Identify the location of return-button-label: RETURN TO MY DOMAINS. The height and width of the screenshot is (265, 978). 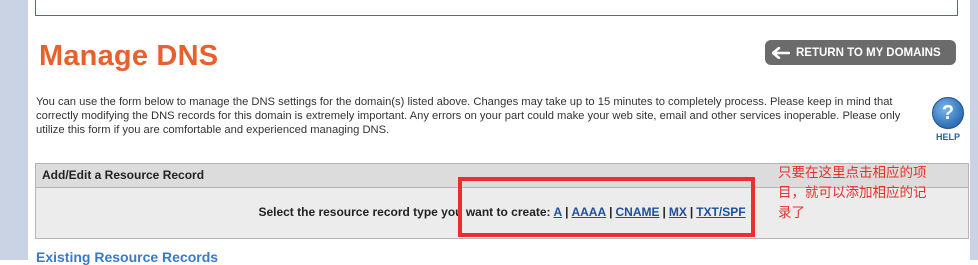
(868, 52).